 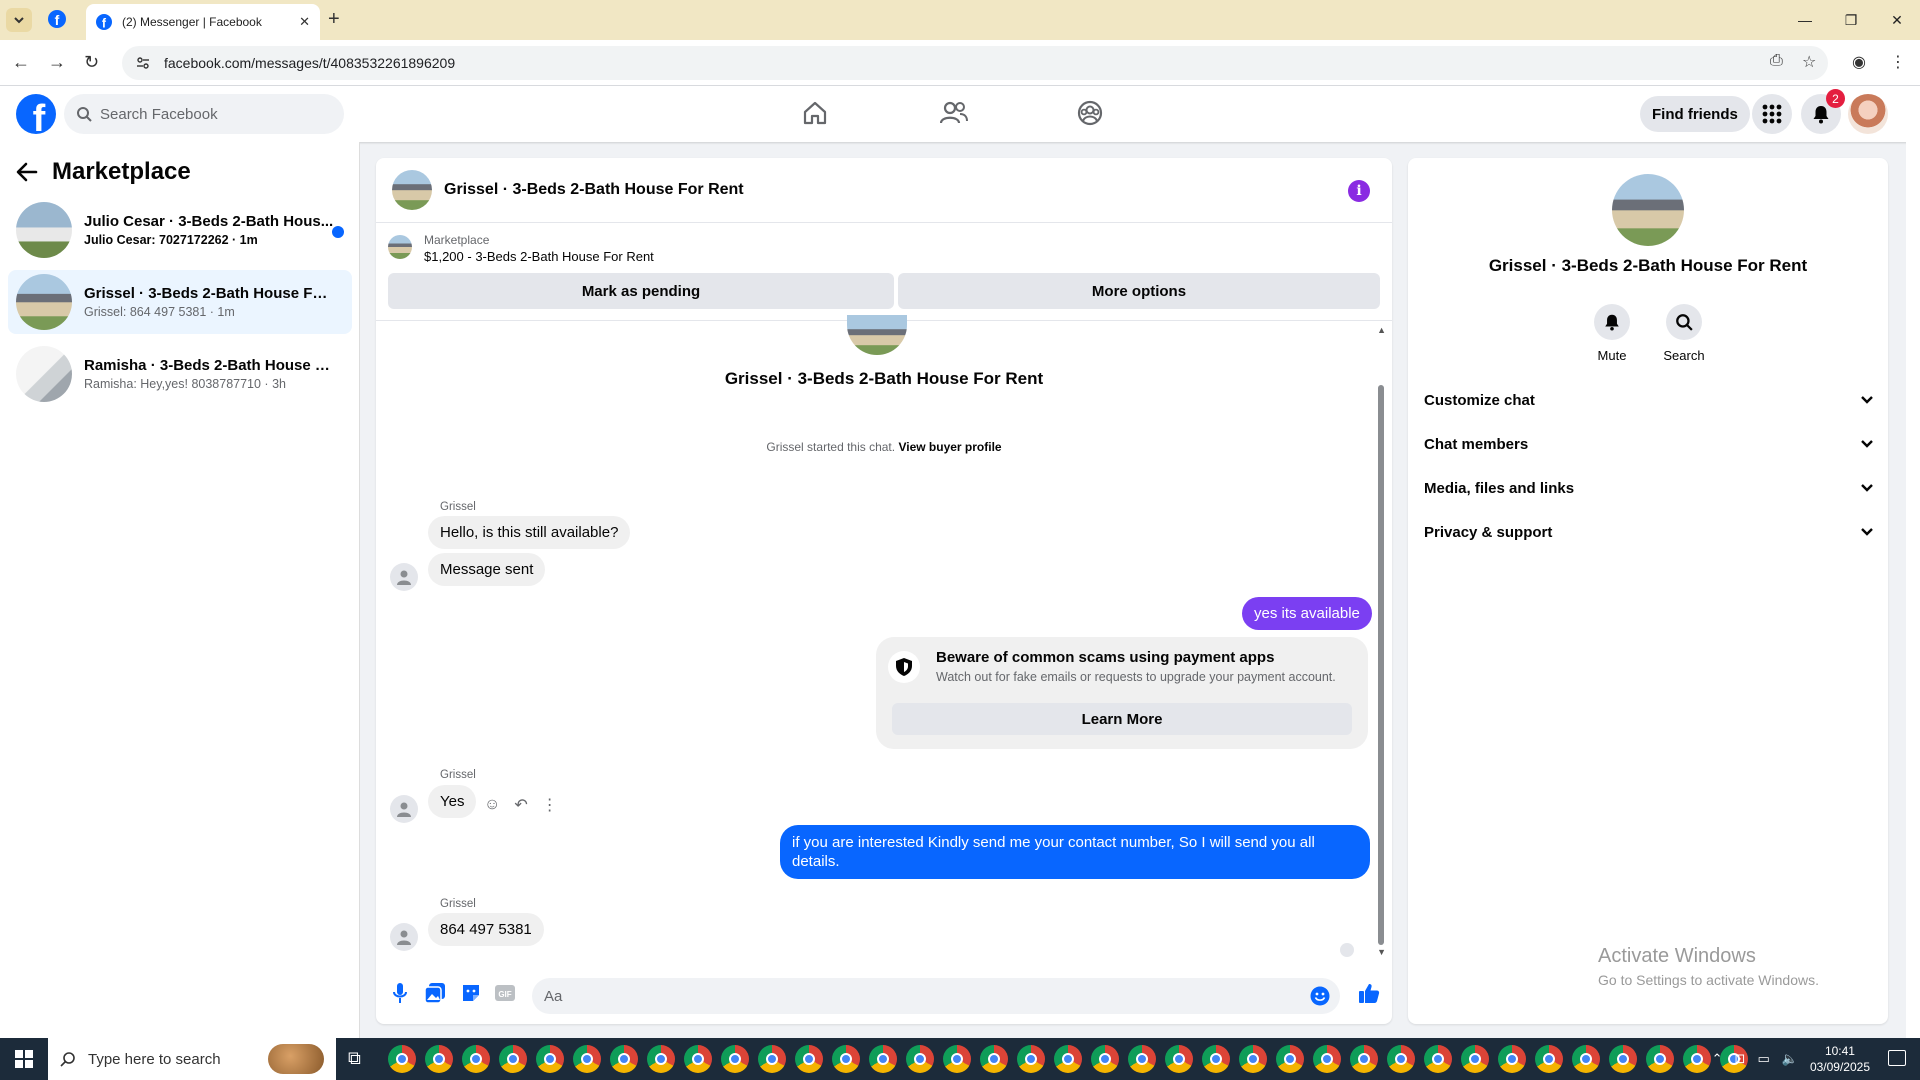 What do you see at coordinates (1897, 1058) in the screenshot?
I see `action-center-icon` at bounding box center [1897, 1058].